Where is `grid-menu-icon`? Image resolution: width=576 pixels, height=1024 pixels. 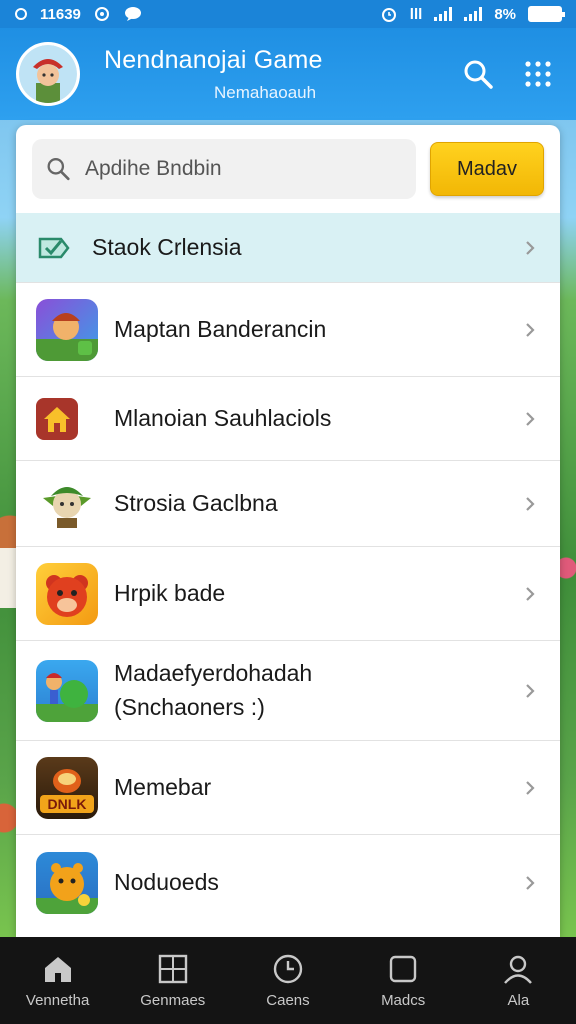 grid-menu-icon is located at coordinates (538, 74).